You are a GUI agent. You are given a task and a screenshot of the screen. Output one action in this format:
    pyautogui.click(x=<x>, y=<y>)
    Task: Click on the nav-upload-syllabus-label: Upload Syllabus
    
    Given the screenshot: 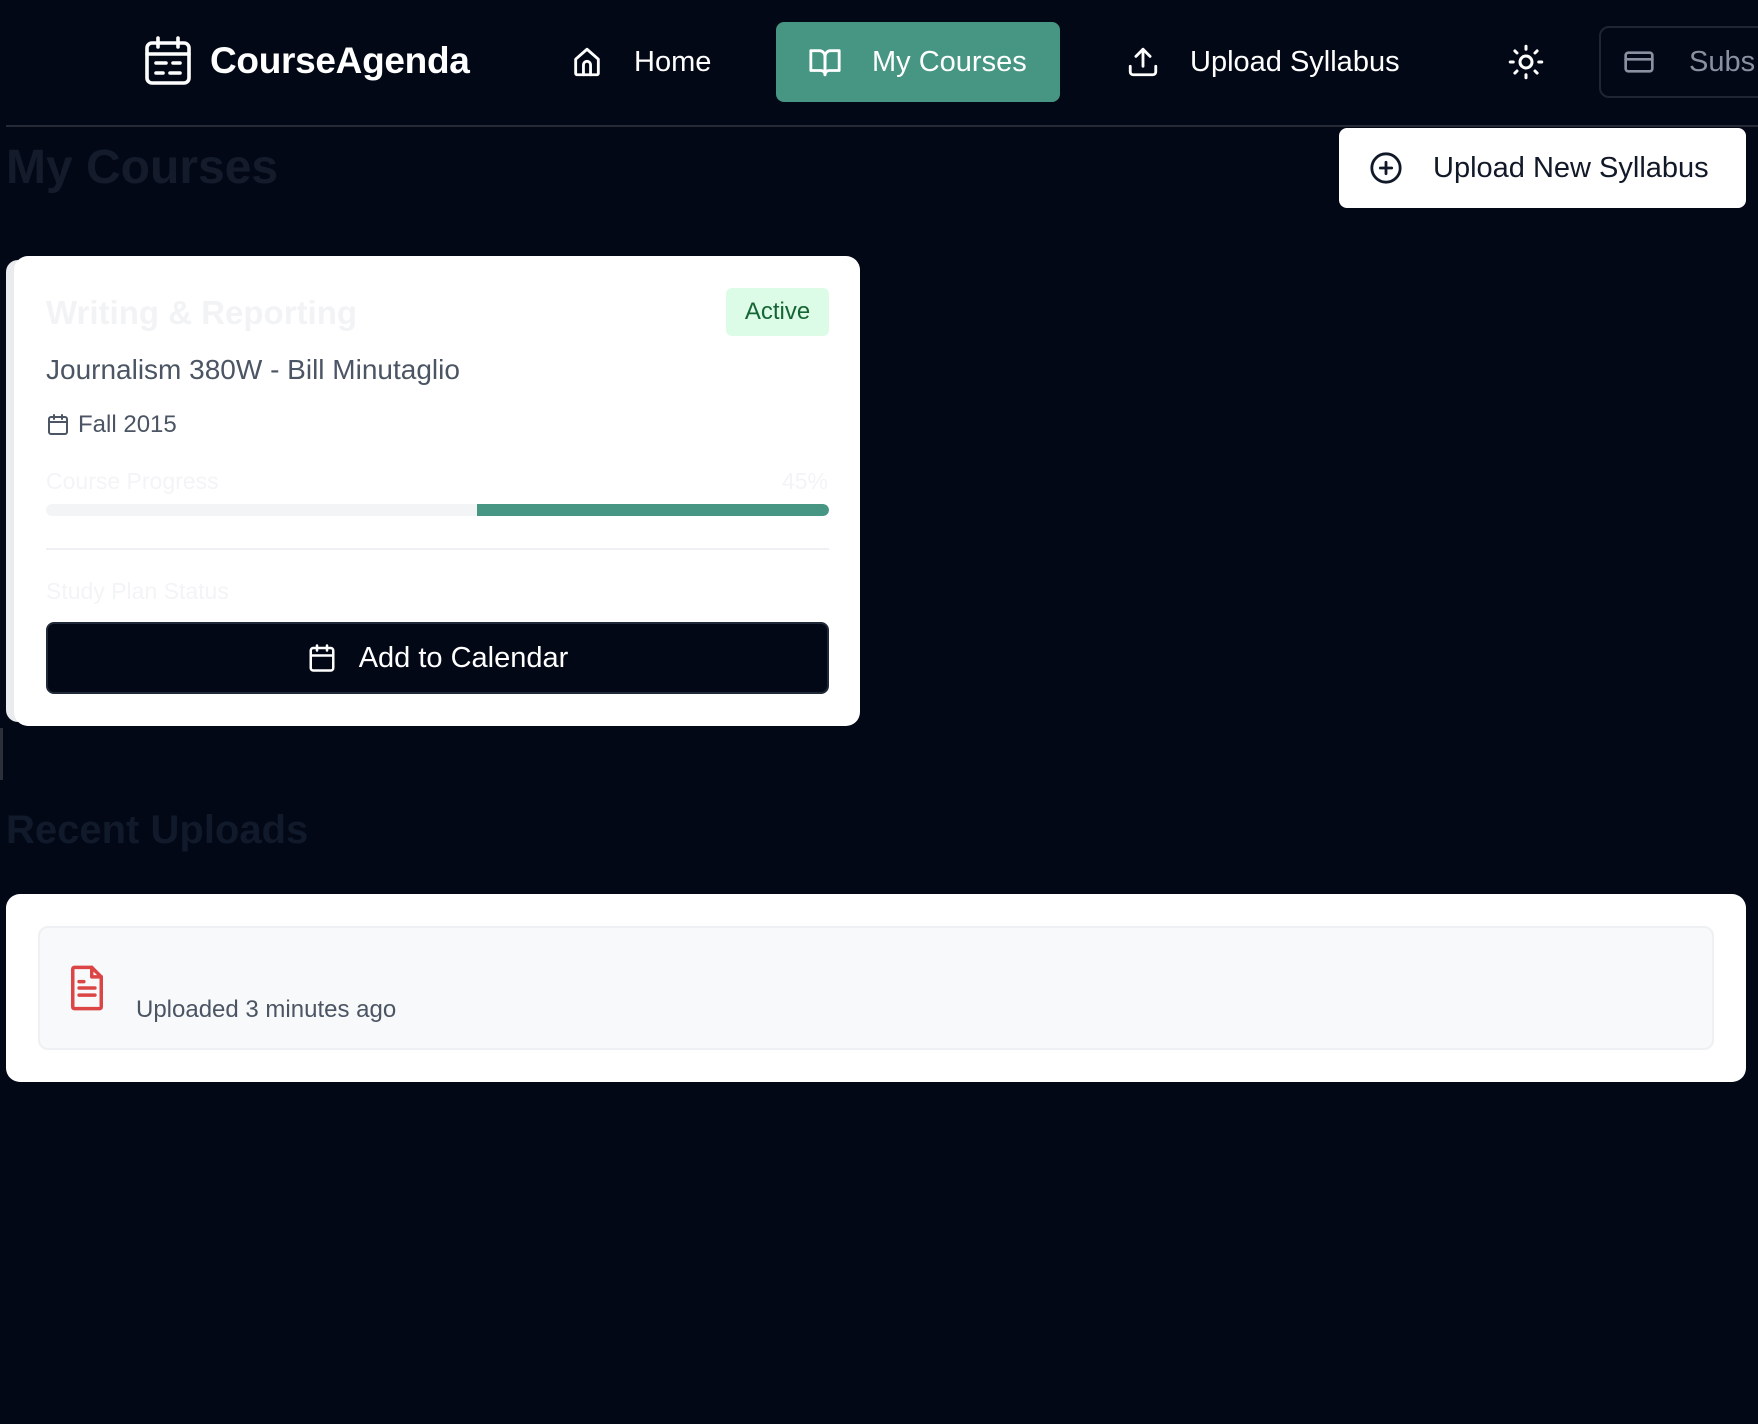 What is the action you would take?
    pyautogui.click(x=1295, y=61)
    